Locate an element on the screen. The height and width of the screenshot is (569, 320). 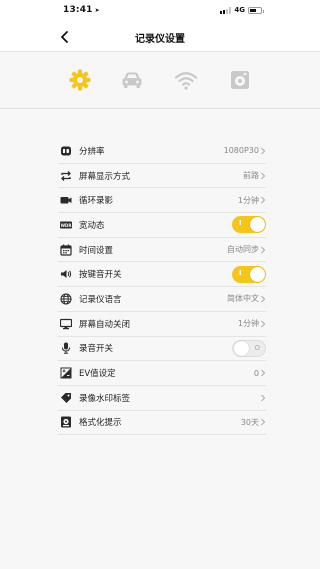
setting-label: 屏幕显示方式 is located at coordinates (105, 176).